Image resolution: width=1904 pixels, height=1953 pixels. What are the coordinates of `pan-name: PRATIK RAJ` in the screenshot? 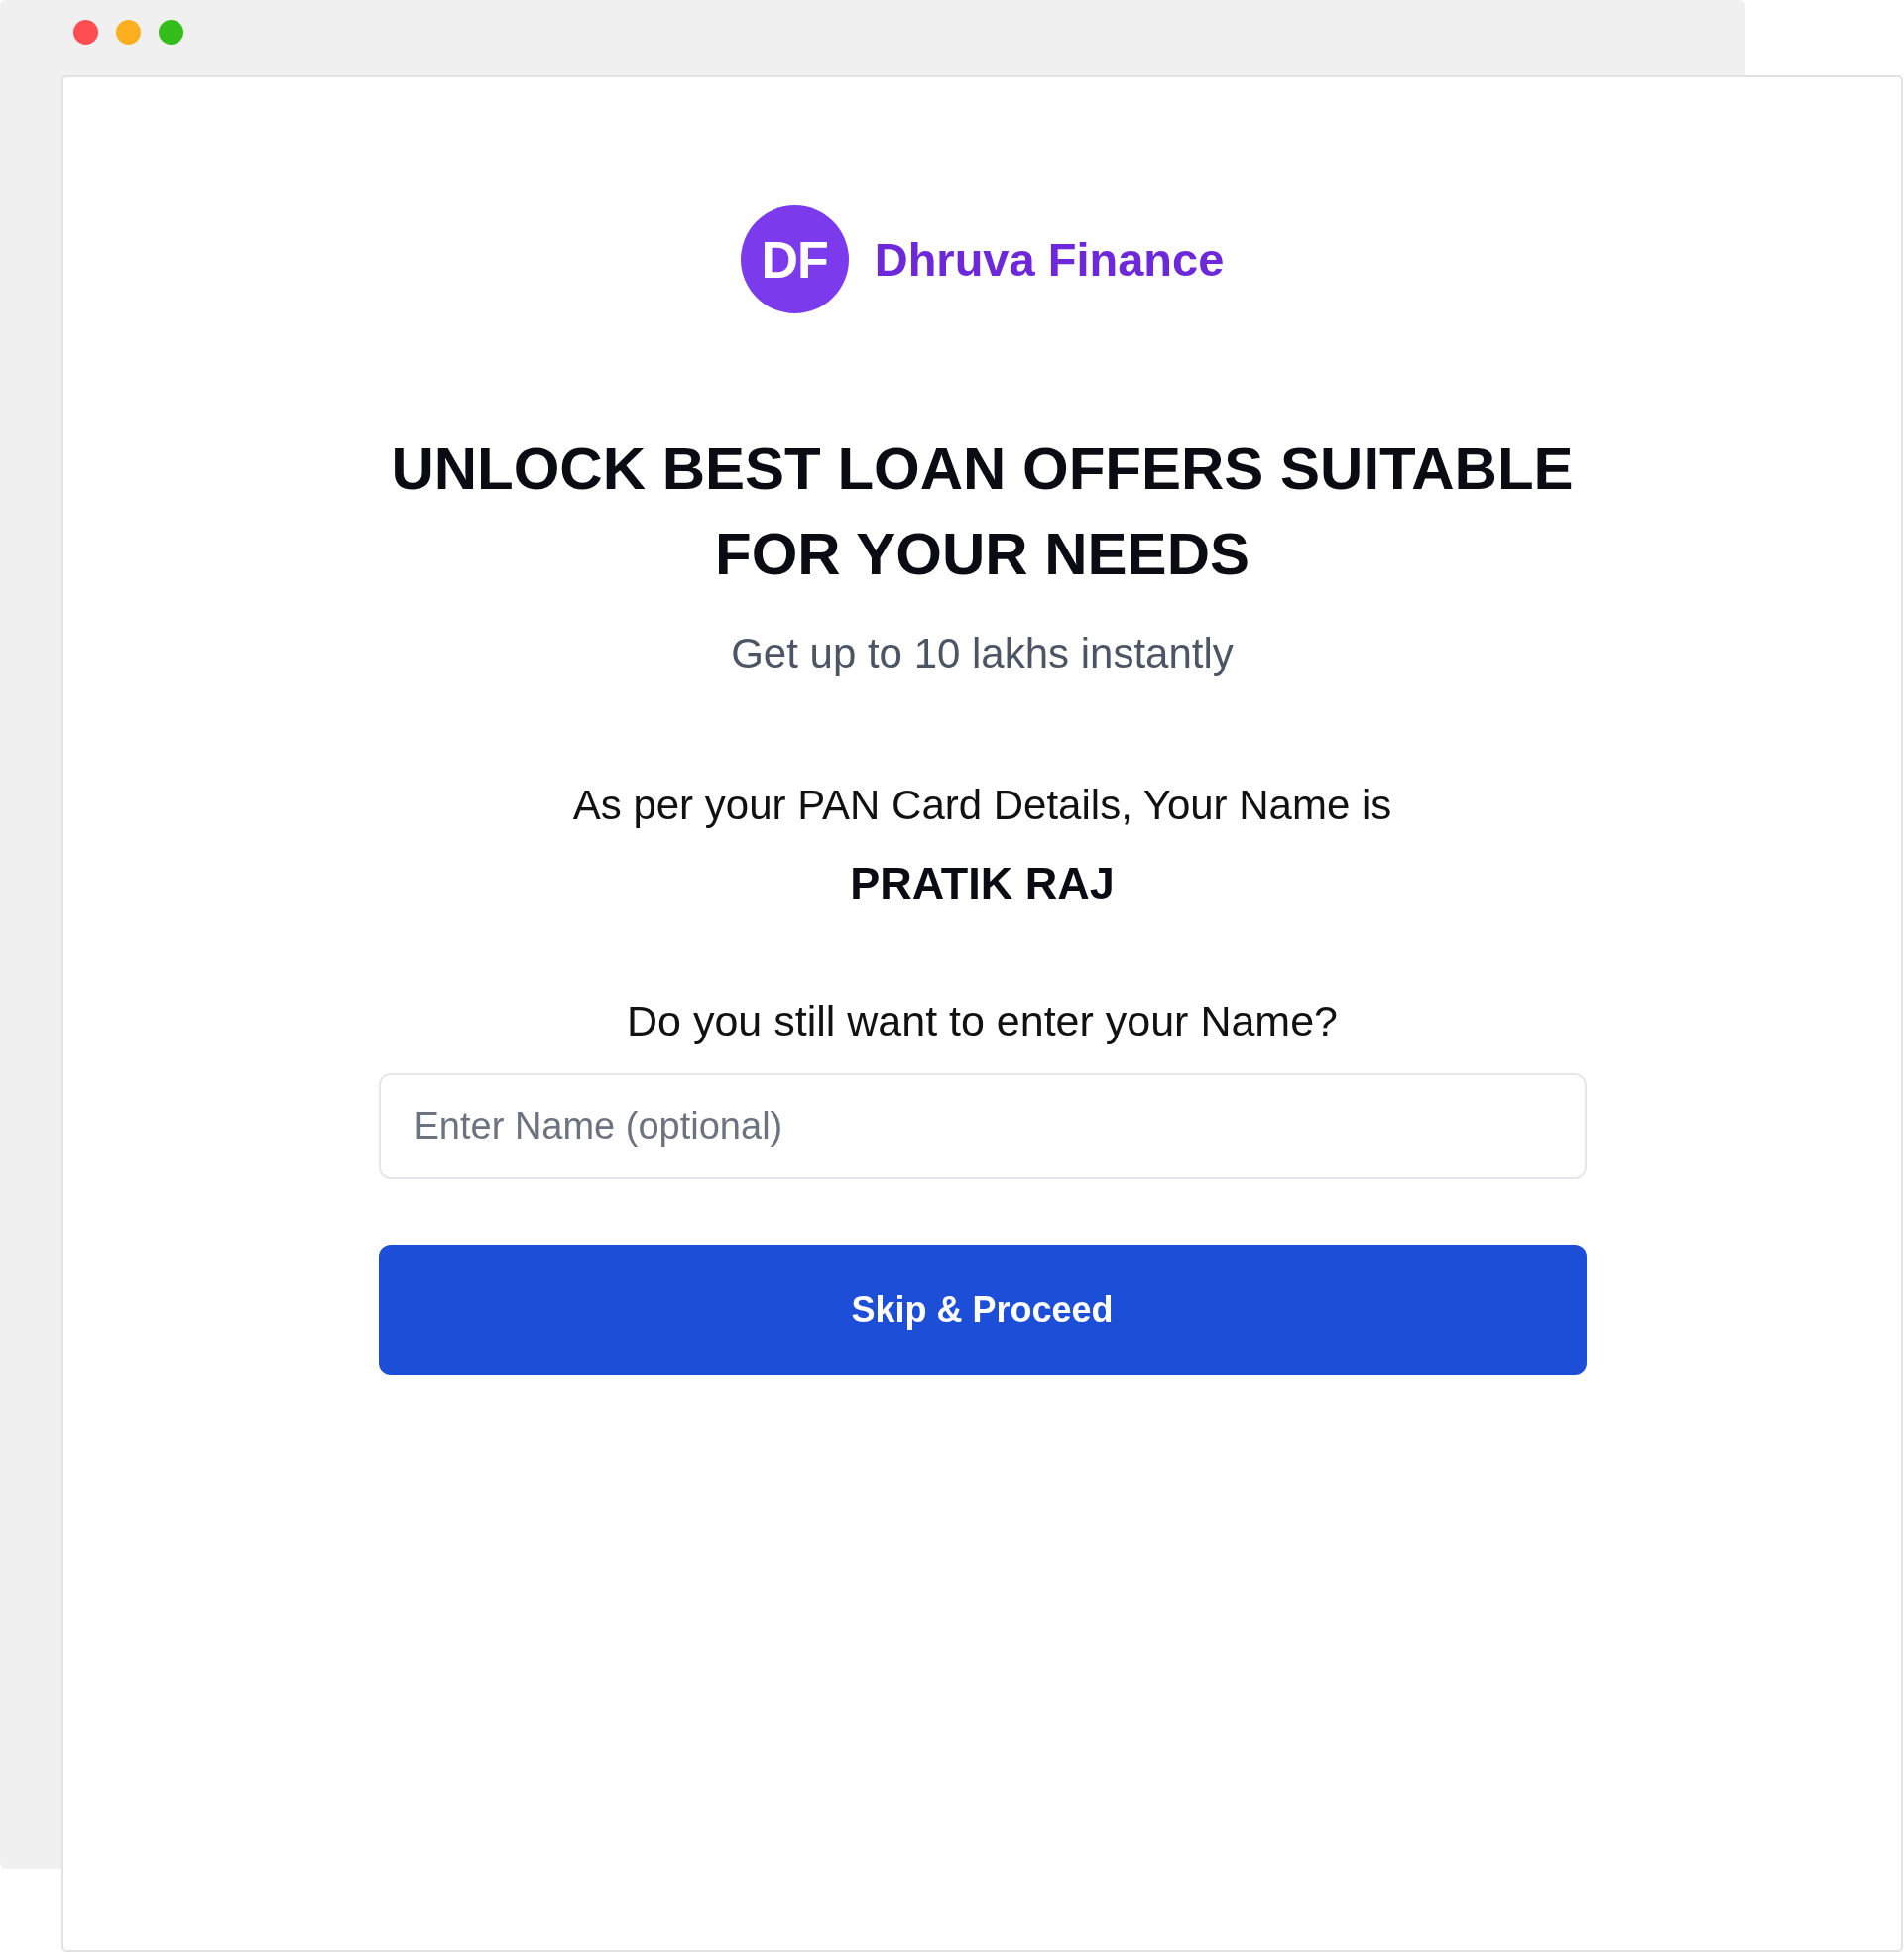 It's located at (982, 884).